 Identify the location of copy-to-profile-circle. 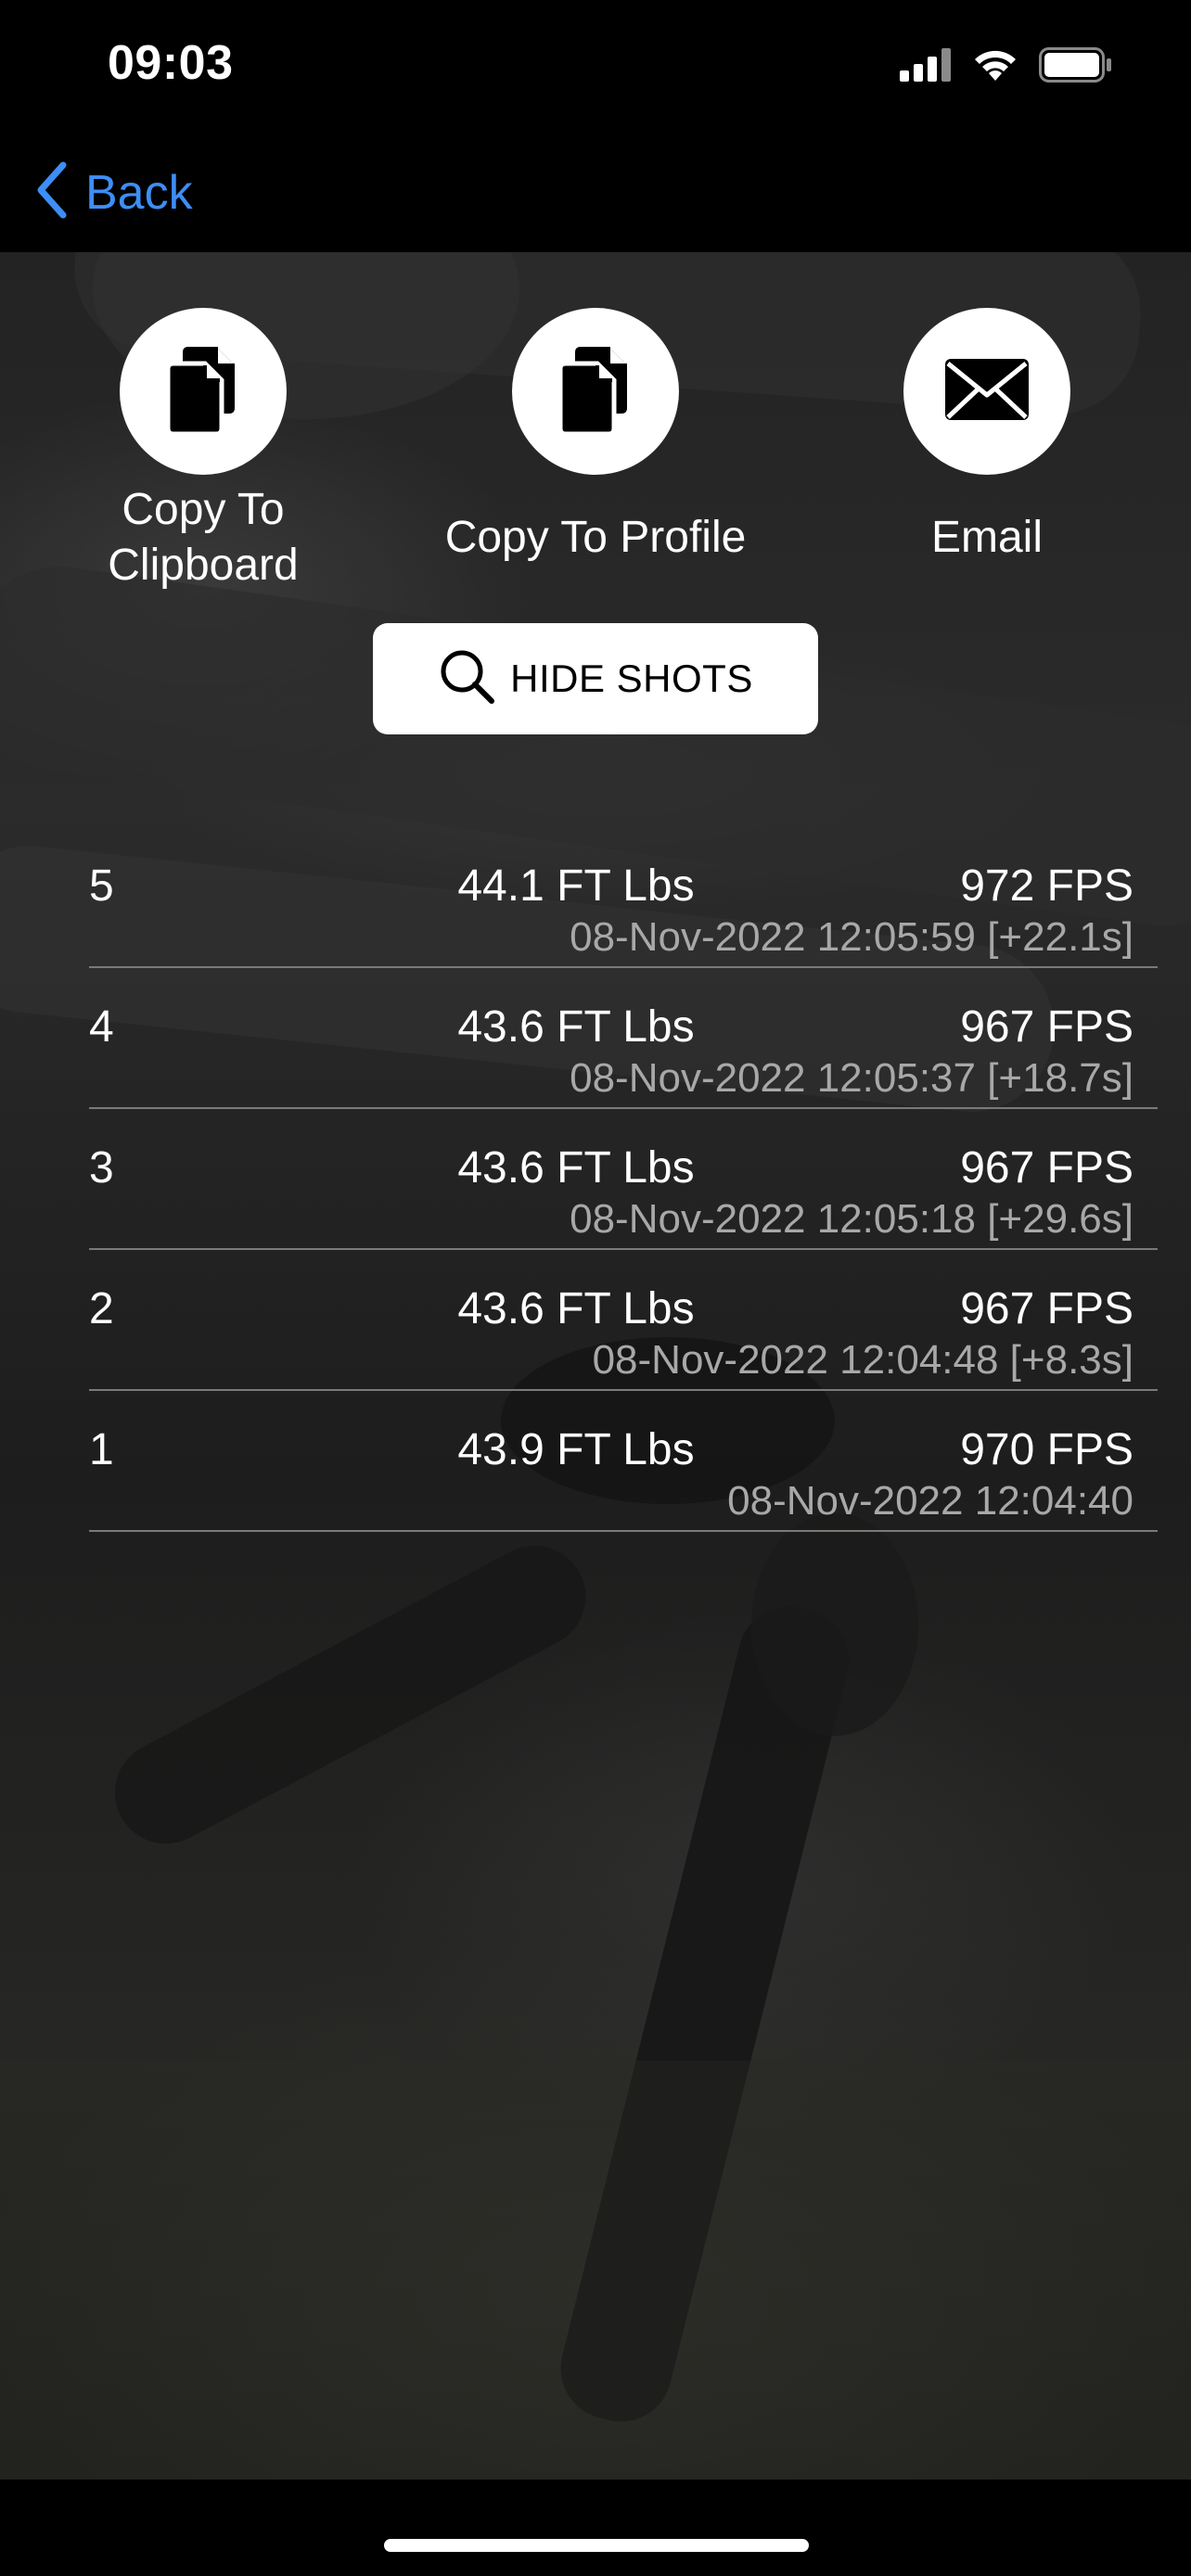
(595, 391).